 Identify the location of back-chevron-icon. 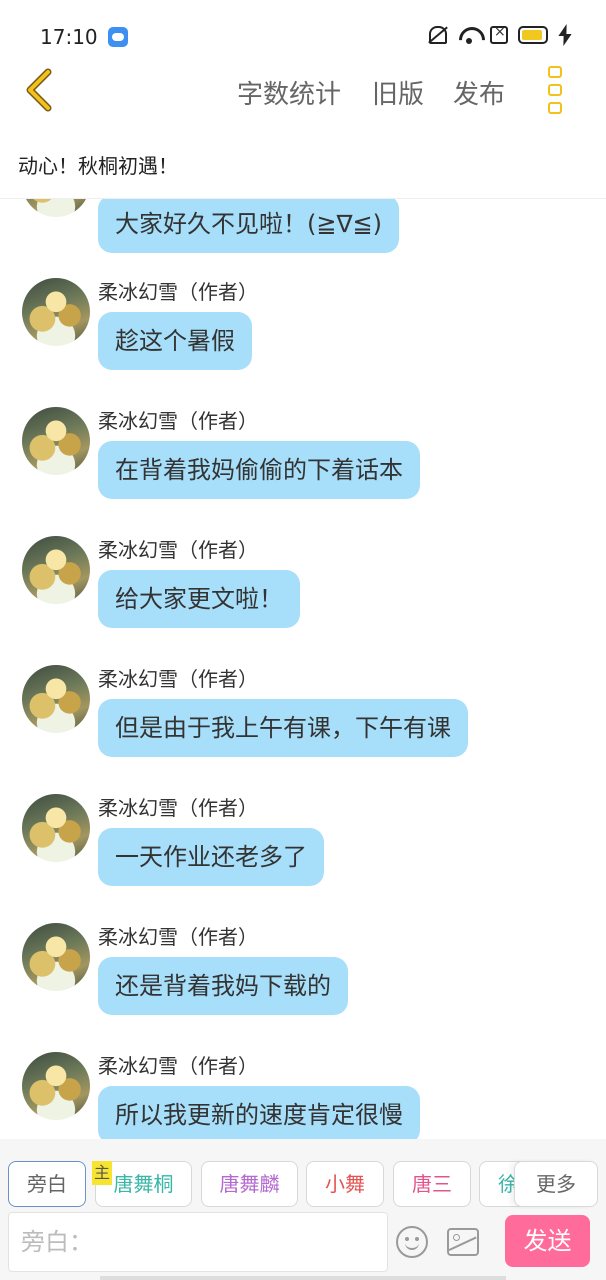
(39, 90).